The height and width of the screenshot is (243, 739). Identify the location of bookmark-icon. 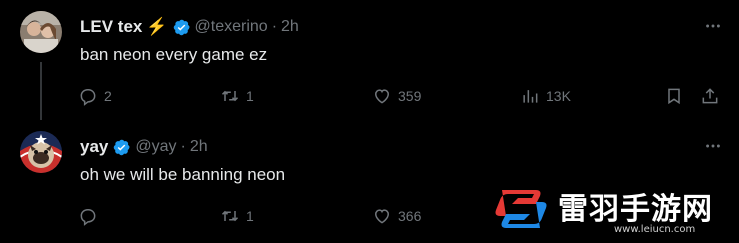
(674, 96).